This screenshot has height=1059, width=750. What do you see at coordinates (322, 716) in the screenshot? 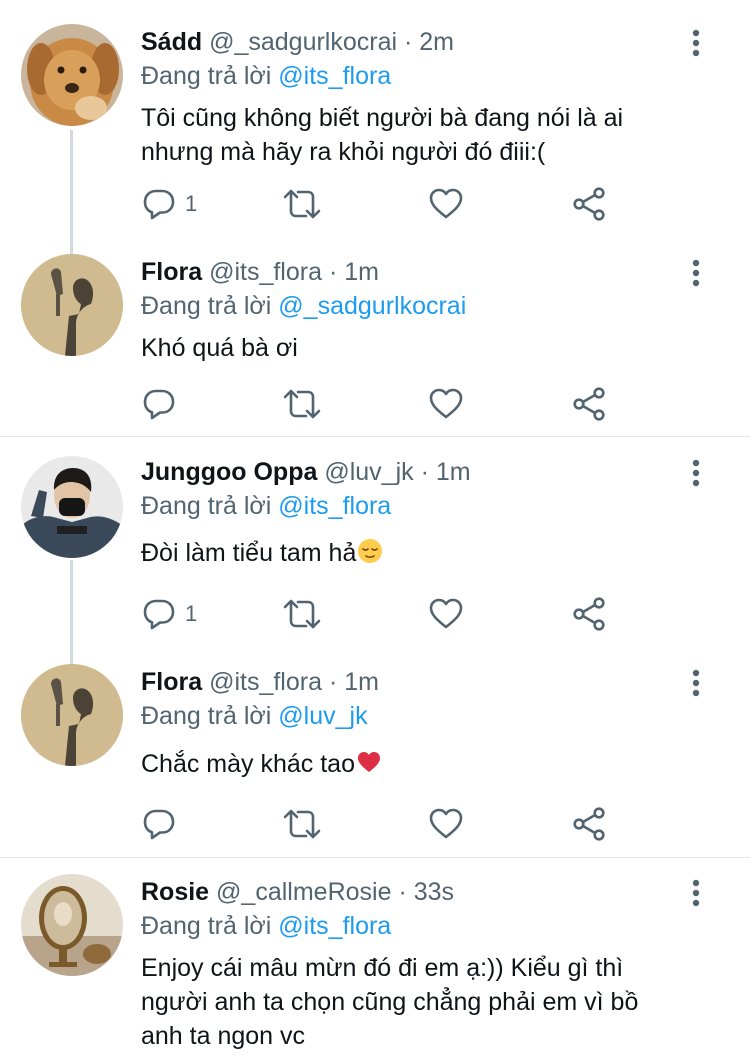
I see `replying-to-handle: @luv_jk` at bounding box center [322, 716].